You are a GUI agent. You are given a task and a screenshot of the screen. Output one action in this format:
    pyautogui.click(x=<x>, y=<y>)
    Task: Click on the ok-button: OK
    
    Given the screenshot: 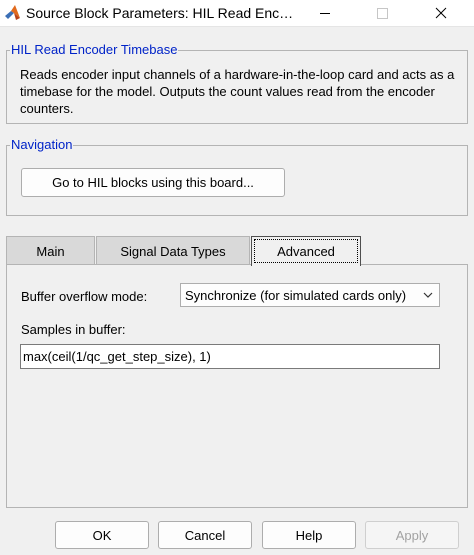 What is the action you would take?
    pyautogui.click(x=102, y=535)
    